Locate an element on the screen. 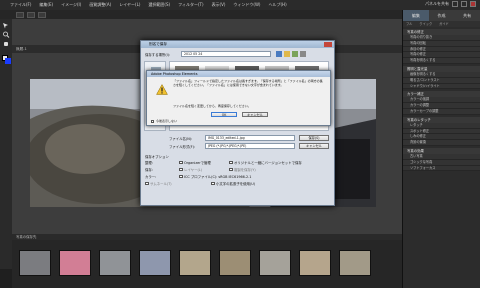 This screenshot has width=480, height=288. dialog-cancel-button: キャンセル is located at coordinates (314, 146).